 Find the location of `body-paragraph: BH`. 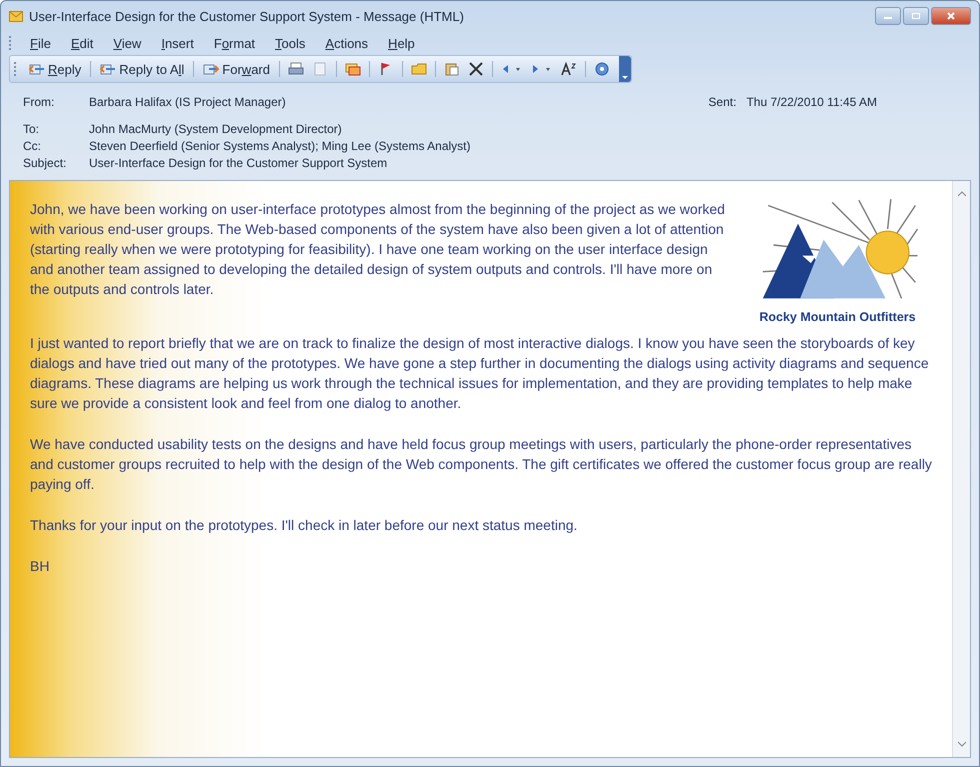

body-paragraph: BH is located at coordinates (40, 566).